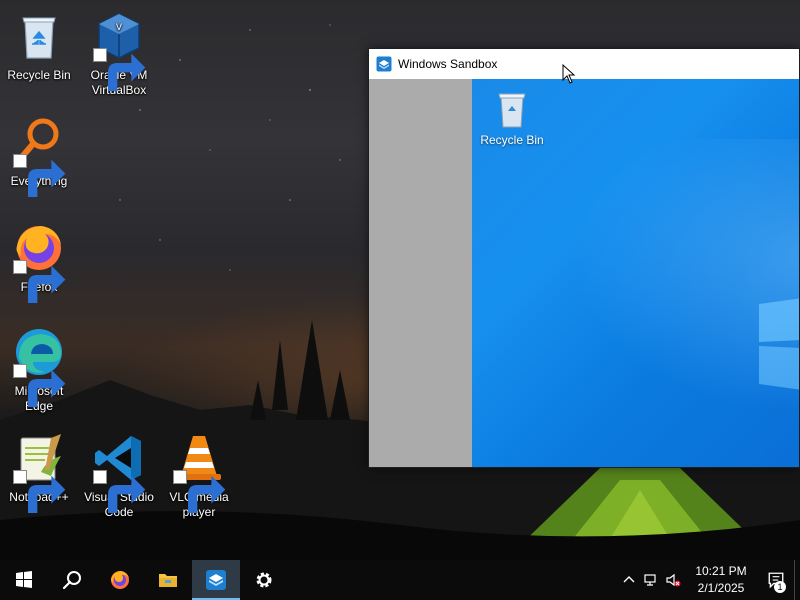 Image resolution: width=800 pixels, height=600 pixels. I want to click on file-explorer-icon, so click(168, 580).